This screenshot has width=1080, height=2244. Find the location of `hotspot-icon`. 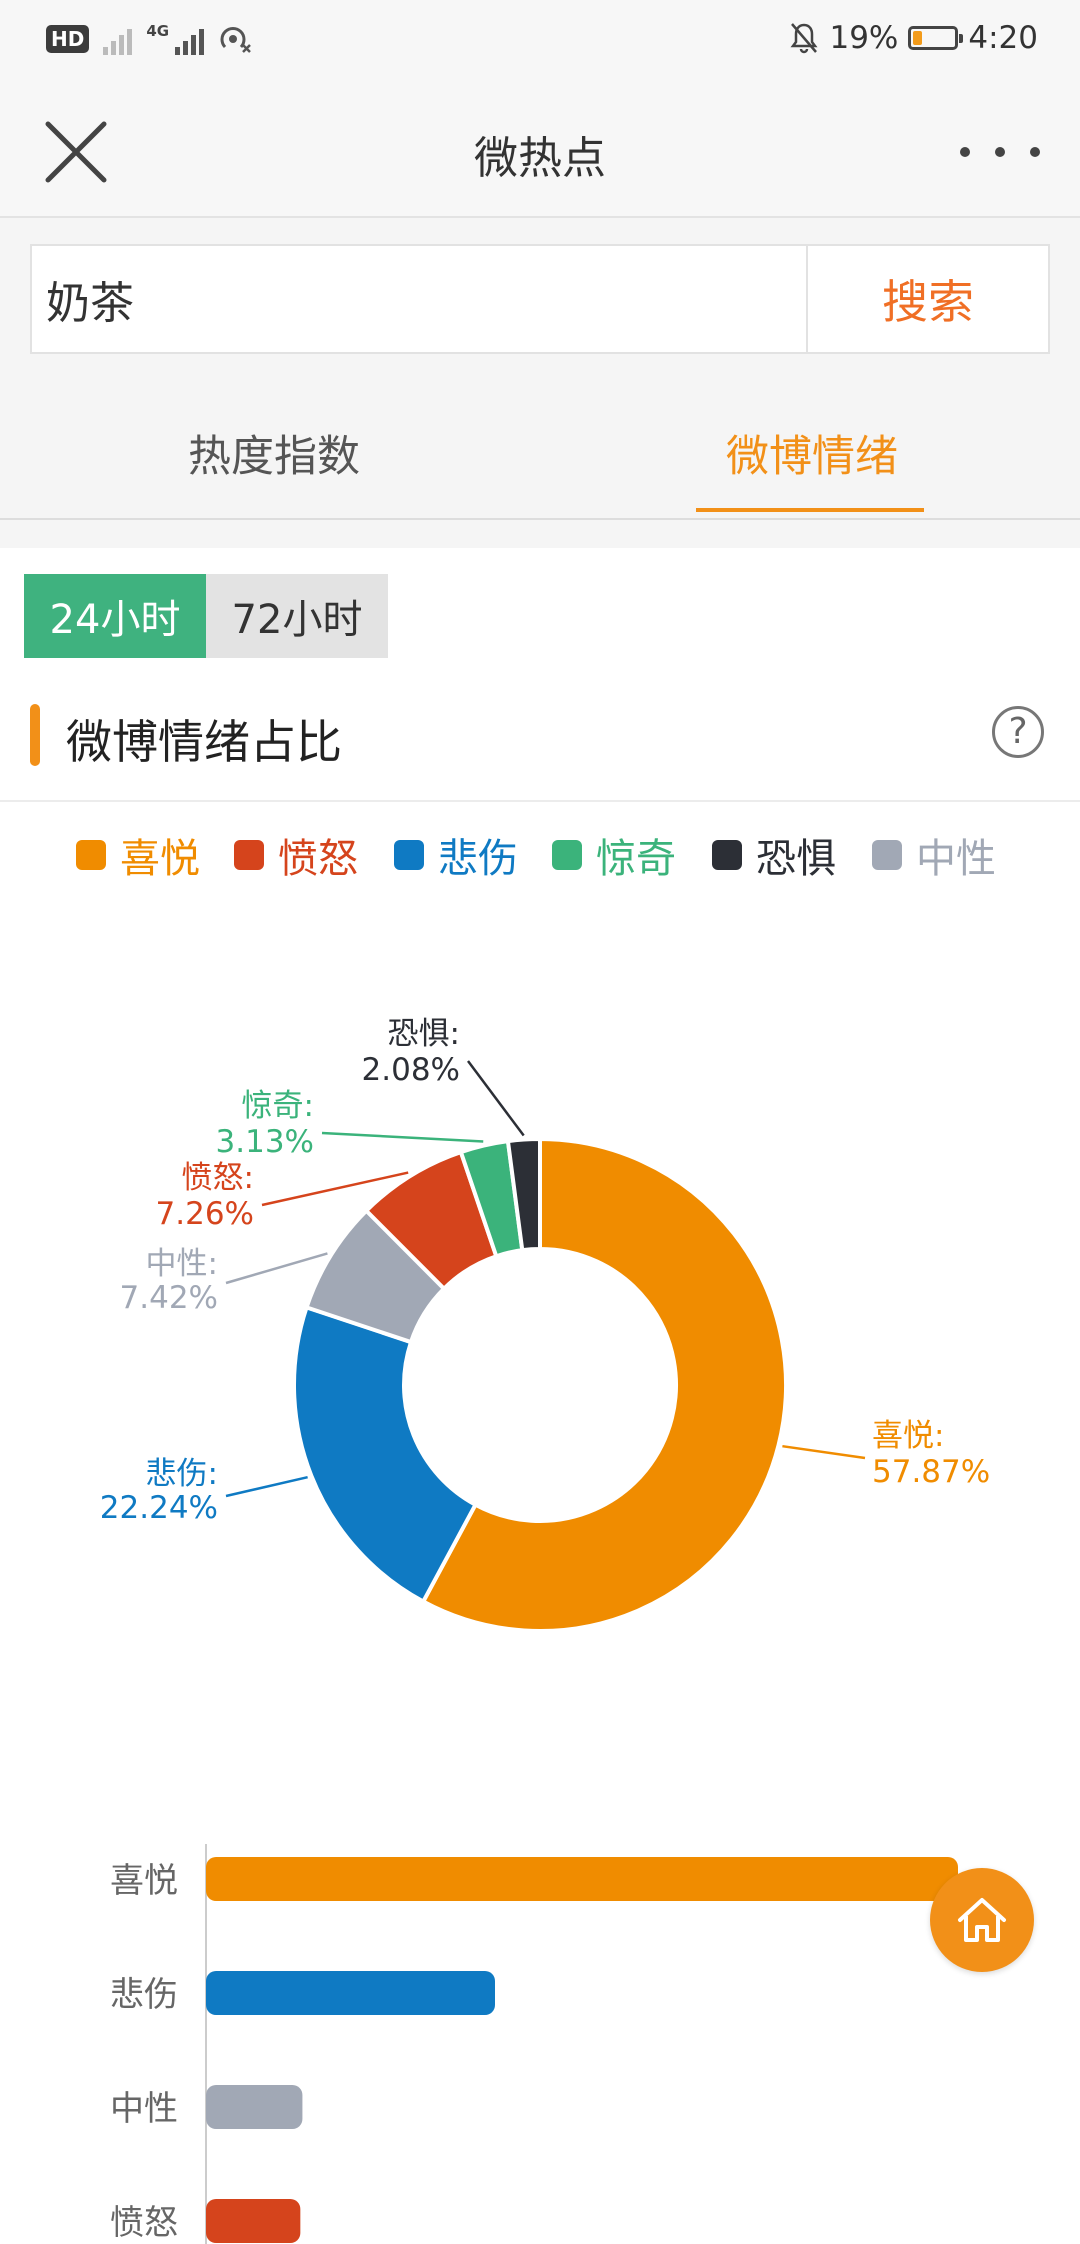

hotspot-icon is located at coordinates (235, 40).